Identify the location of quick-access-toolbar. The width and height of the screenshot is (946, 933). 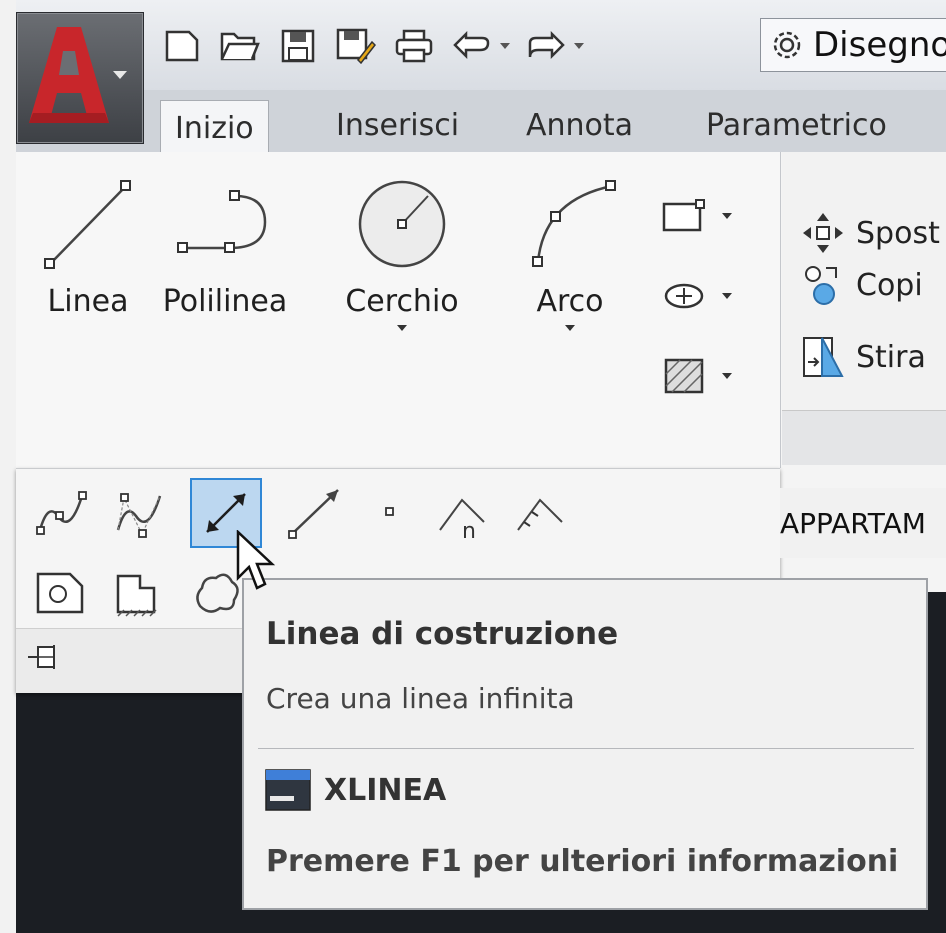
(372, 46).